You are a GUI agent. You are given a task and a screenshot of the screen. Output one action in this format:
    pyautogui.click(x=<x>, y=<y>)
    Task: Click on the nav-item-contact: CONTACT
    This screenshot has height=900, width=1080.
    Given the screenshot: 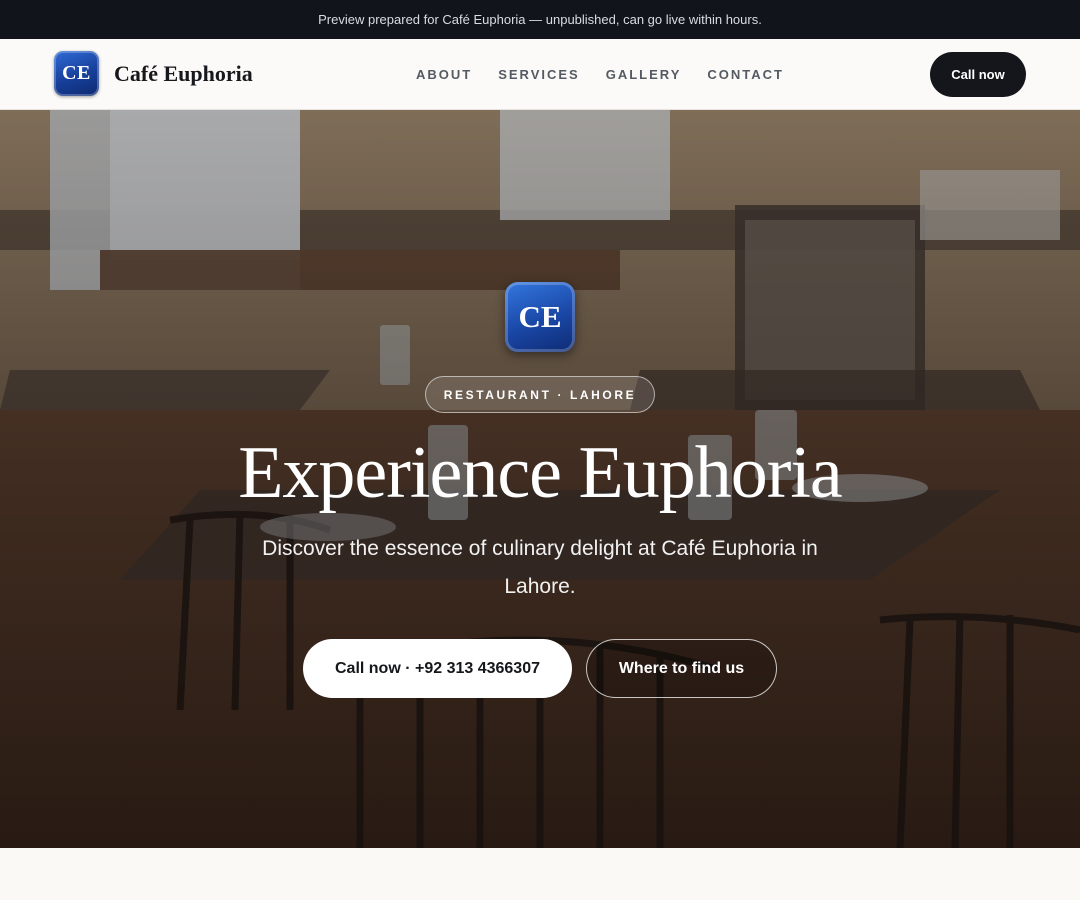 What is the action you would take?
    pyautogui.click(x=745, y=74)
    